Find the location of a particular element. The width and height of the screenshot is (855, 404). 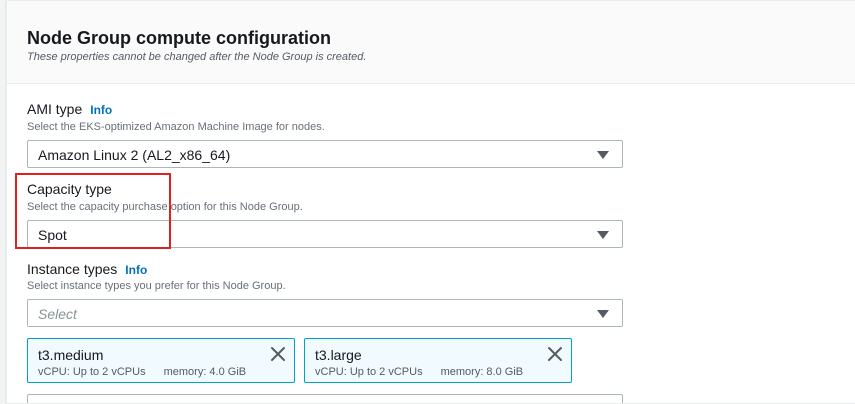

token-memory: memory: 8.0 GiB is located at coordinates (482, 372).